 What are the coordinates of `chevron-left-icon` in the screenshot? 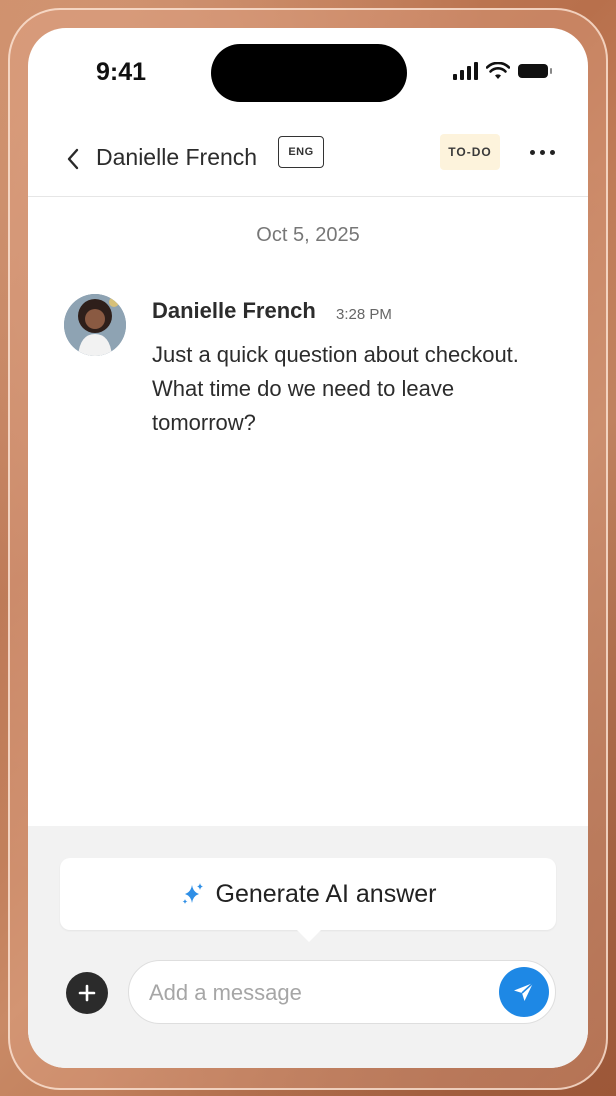 It's located at (73, 159).